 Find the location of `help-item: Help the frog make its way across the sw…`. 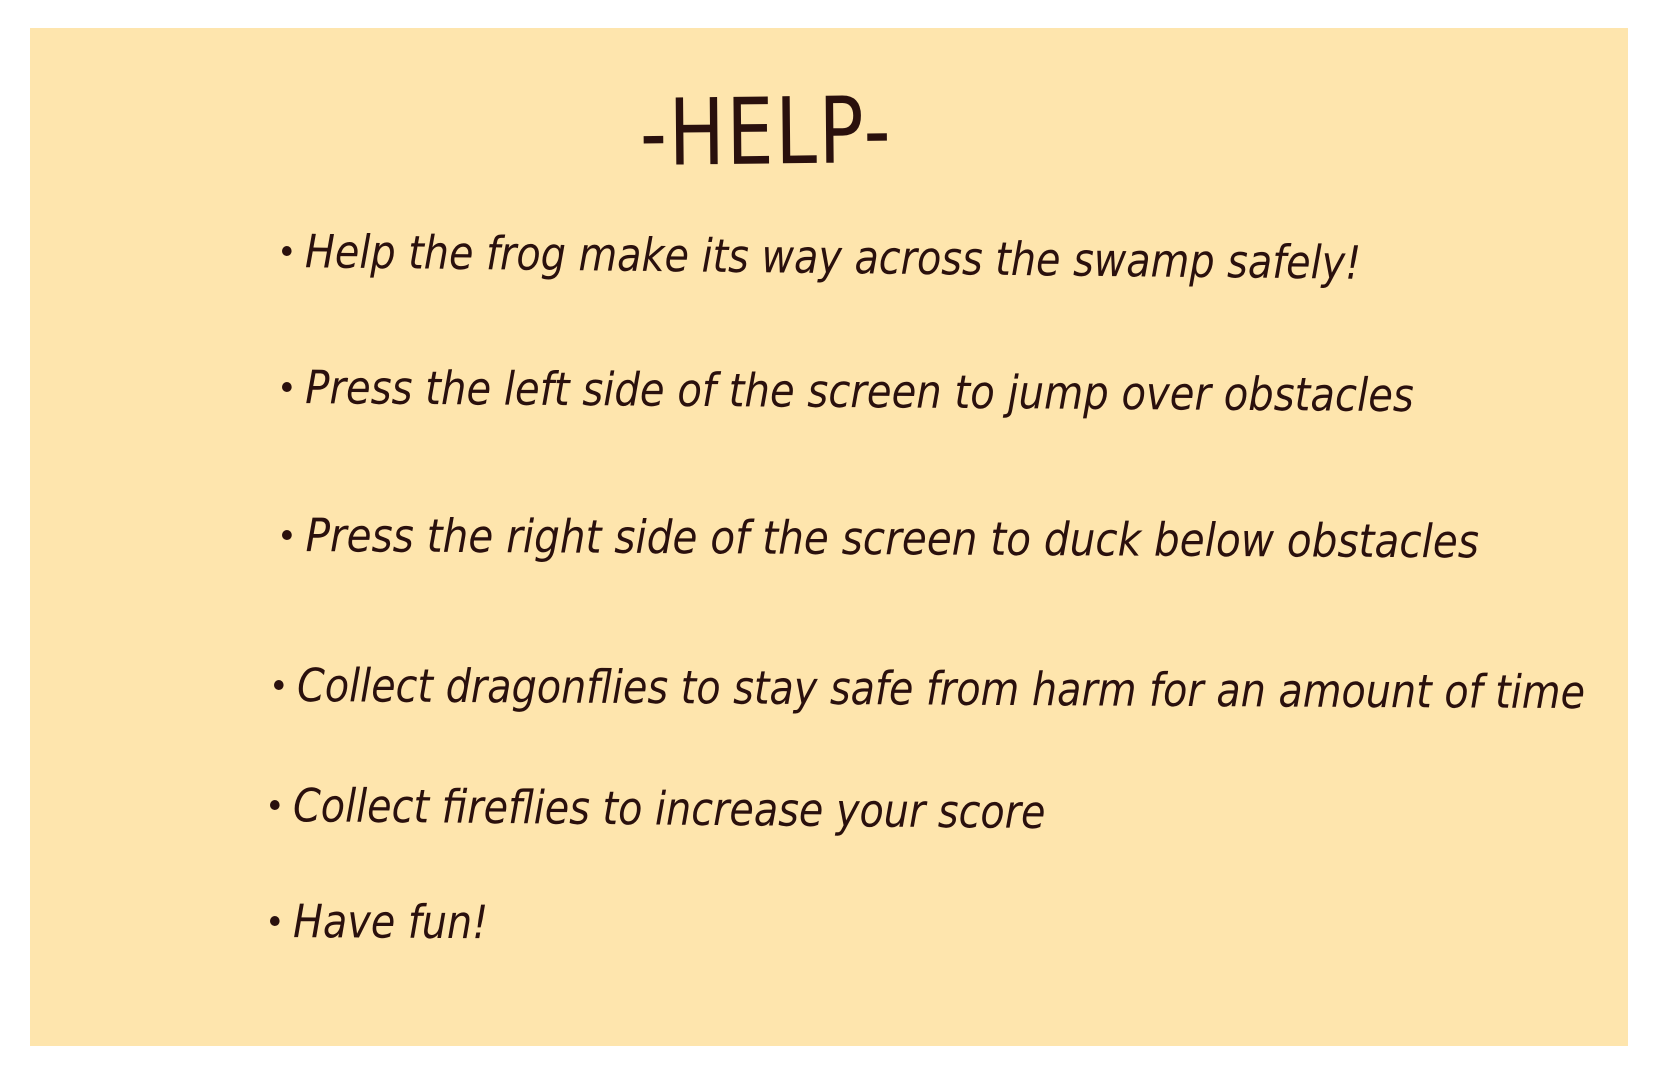

help-item: Help the frog make its way across the sw… is located at coordinates (821, 257).